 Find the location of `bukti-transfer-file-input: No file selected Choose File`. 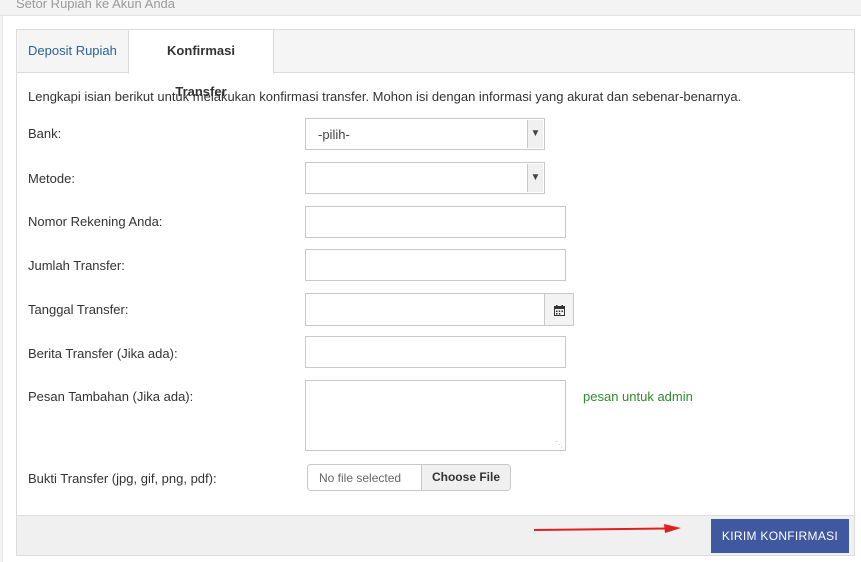

bukti-transfer-file-input: No file selected Choose File is located at coordinates (409, 477).